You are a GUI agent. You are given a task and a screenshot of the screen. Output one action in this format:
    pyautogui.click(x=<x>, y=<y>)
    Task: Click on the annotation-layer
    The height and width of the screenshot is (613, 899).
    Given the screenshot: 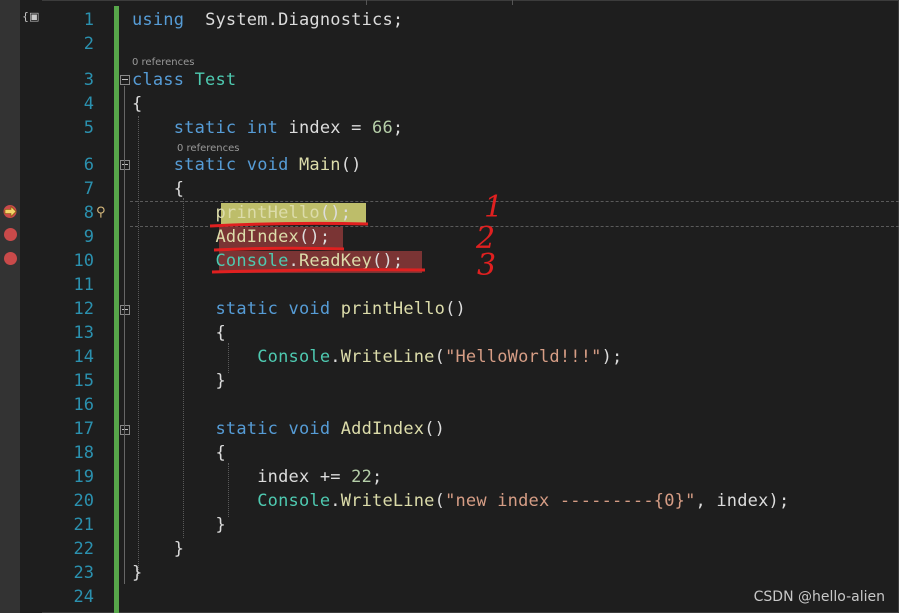 What is the action you would take?
    pyautogui.click(x=317, y=247)
    